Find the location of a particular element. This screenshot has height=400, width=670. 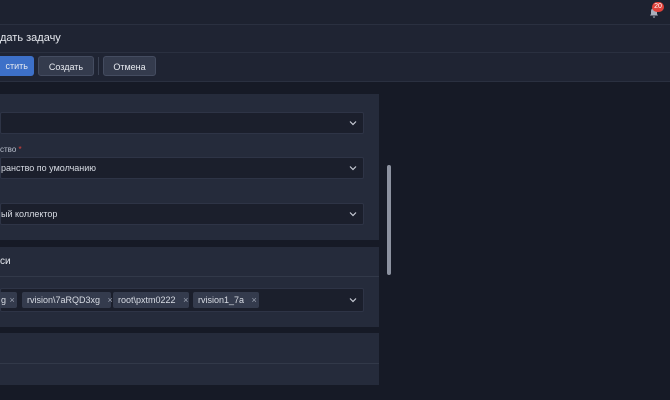

cancel-button: Отмена is located at coordinates (129, 66).